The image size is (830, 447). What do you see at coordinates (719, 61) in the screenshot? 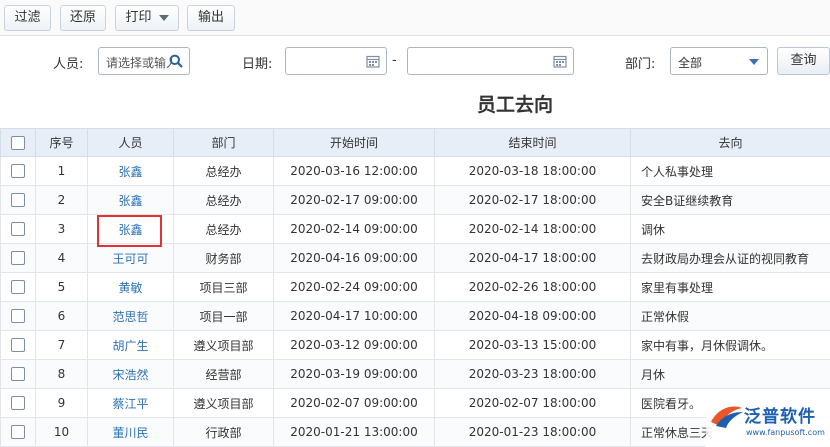
I see `dept-select: 全部` at bounding box center [719, 61].